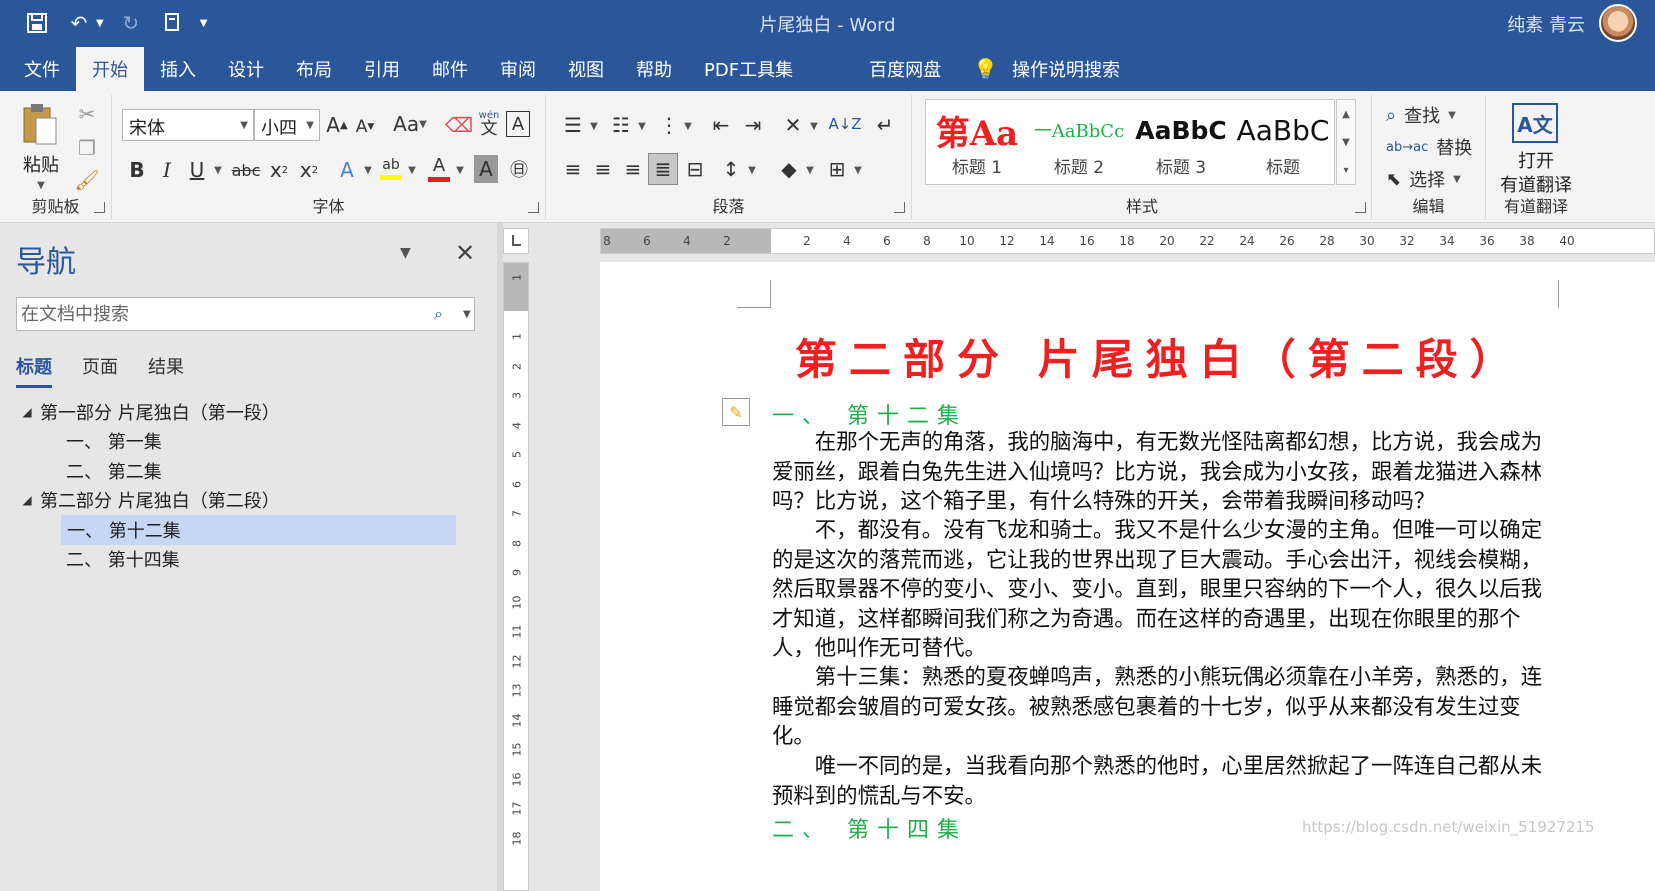  What do you see at coordinates (1452, 115) in the screenshot?
I see `find-dropdown-icon: ▼` at bounding box center [1452, 115].